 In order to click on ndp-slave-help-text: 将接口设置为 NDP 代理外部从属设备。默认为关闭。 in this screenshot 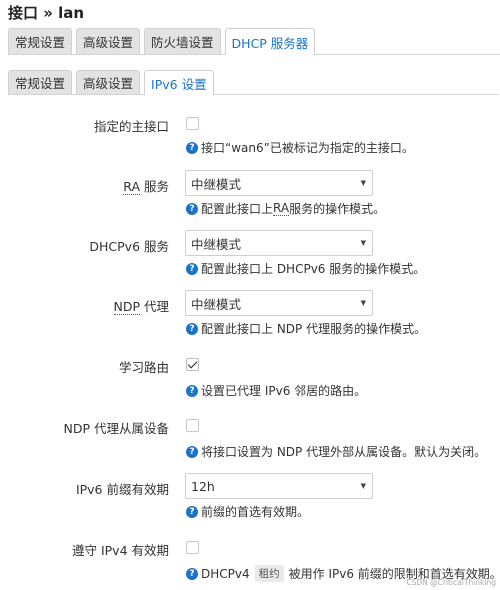, I will do `click(344, 452)`.